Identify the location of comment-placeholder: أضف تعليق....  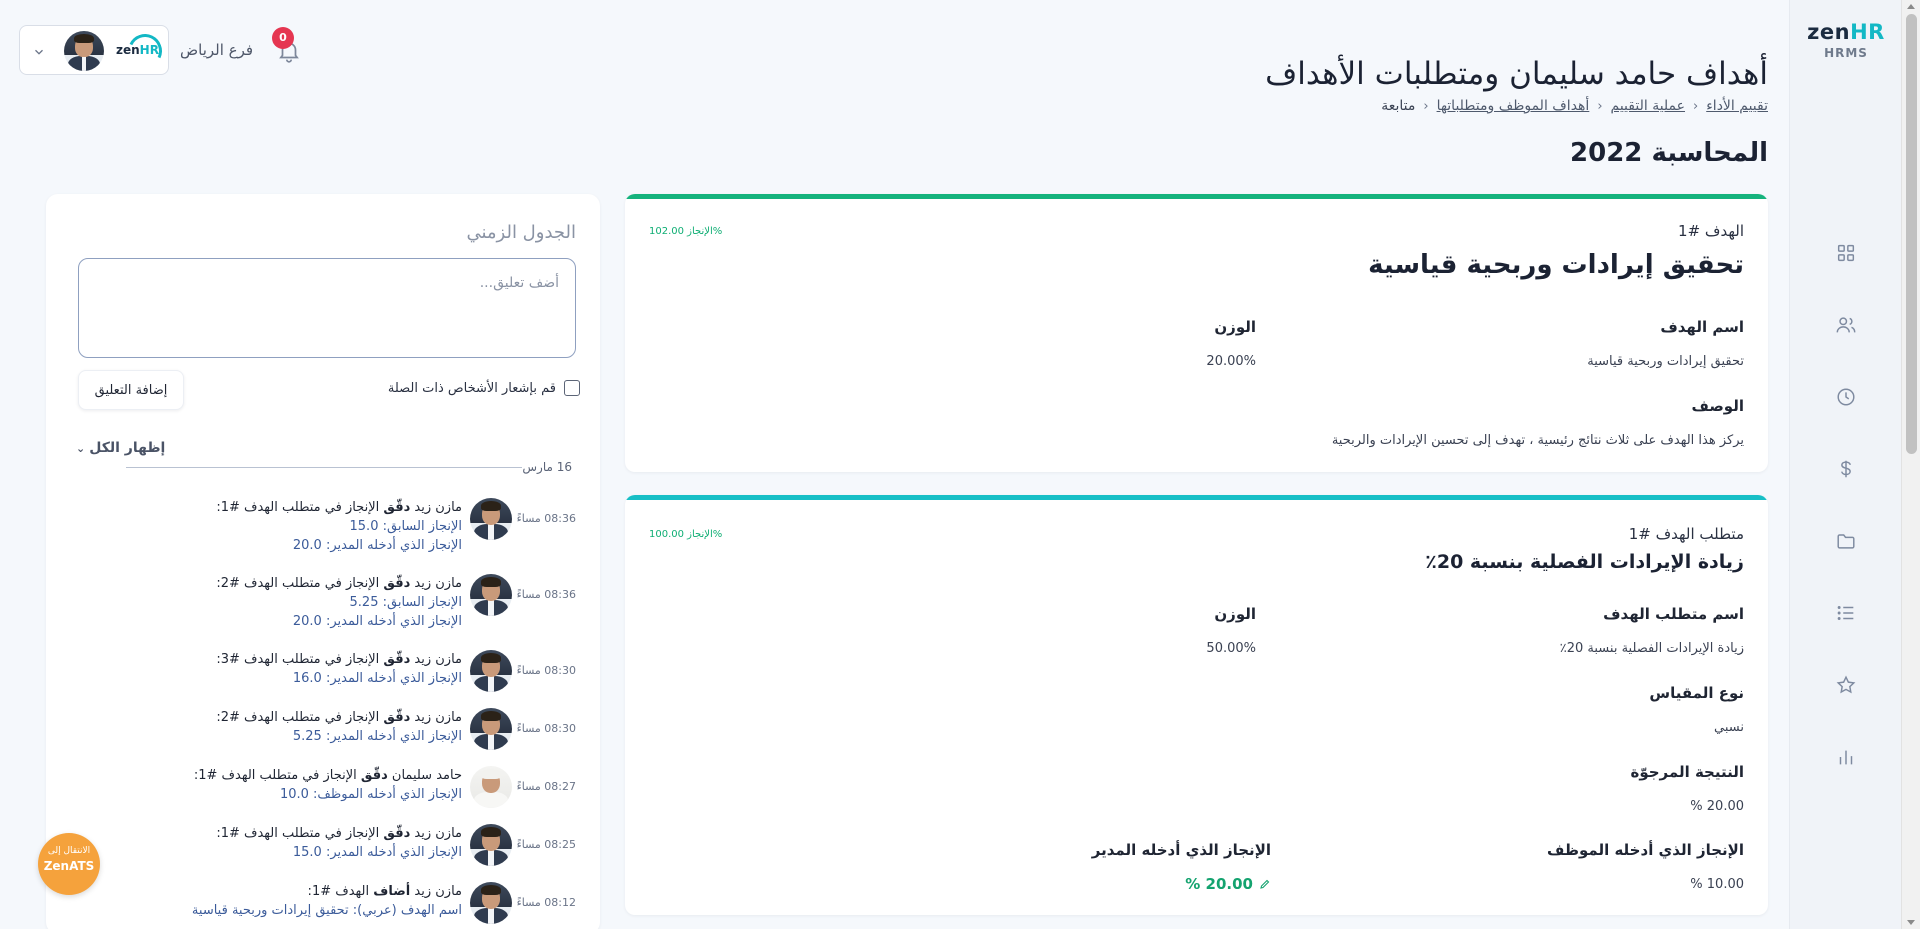
(519, 283).